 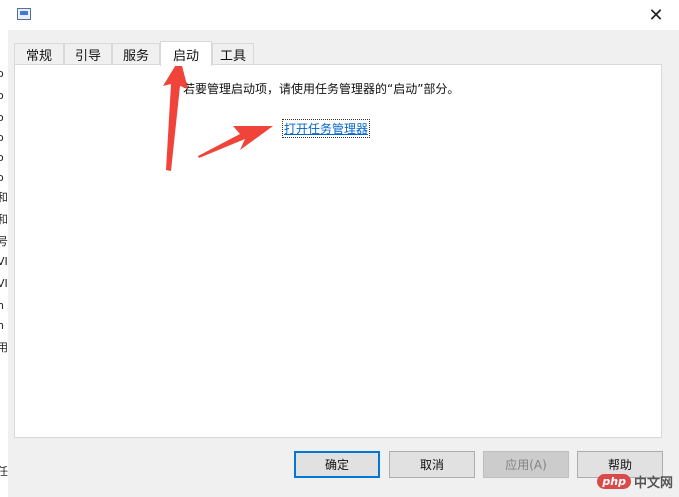 I want to click on tab-boot: 引导, so click(x=88, y=54).